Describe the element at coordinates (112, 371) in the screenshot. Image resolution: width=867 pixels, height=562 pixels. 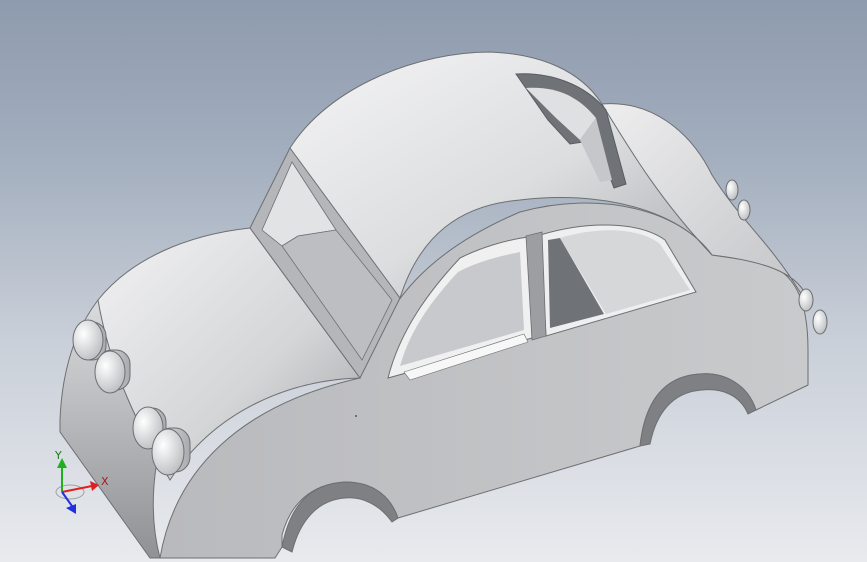
I see `headlight-lower-left` at that location.